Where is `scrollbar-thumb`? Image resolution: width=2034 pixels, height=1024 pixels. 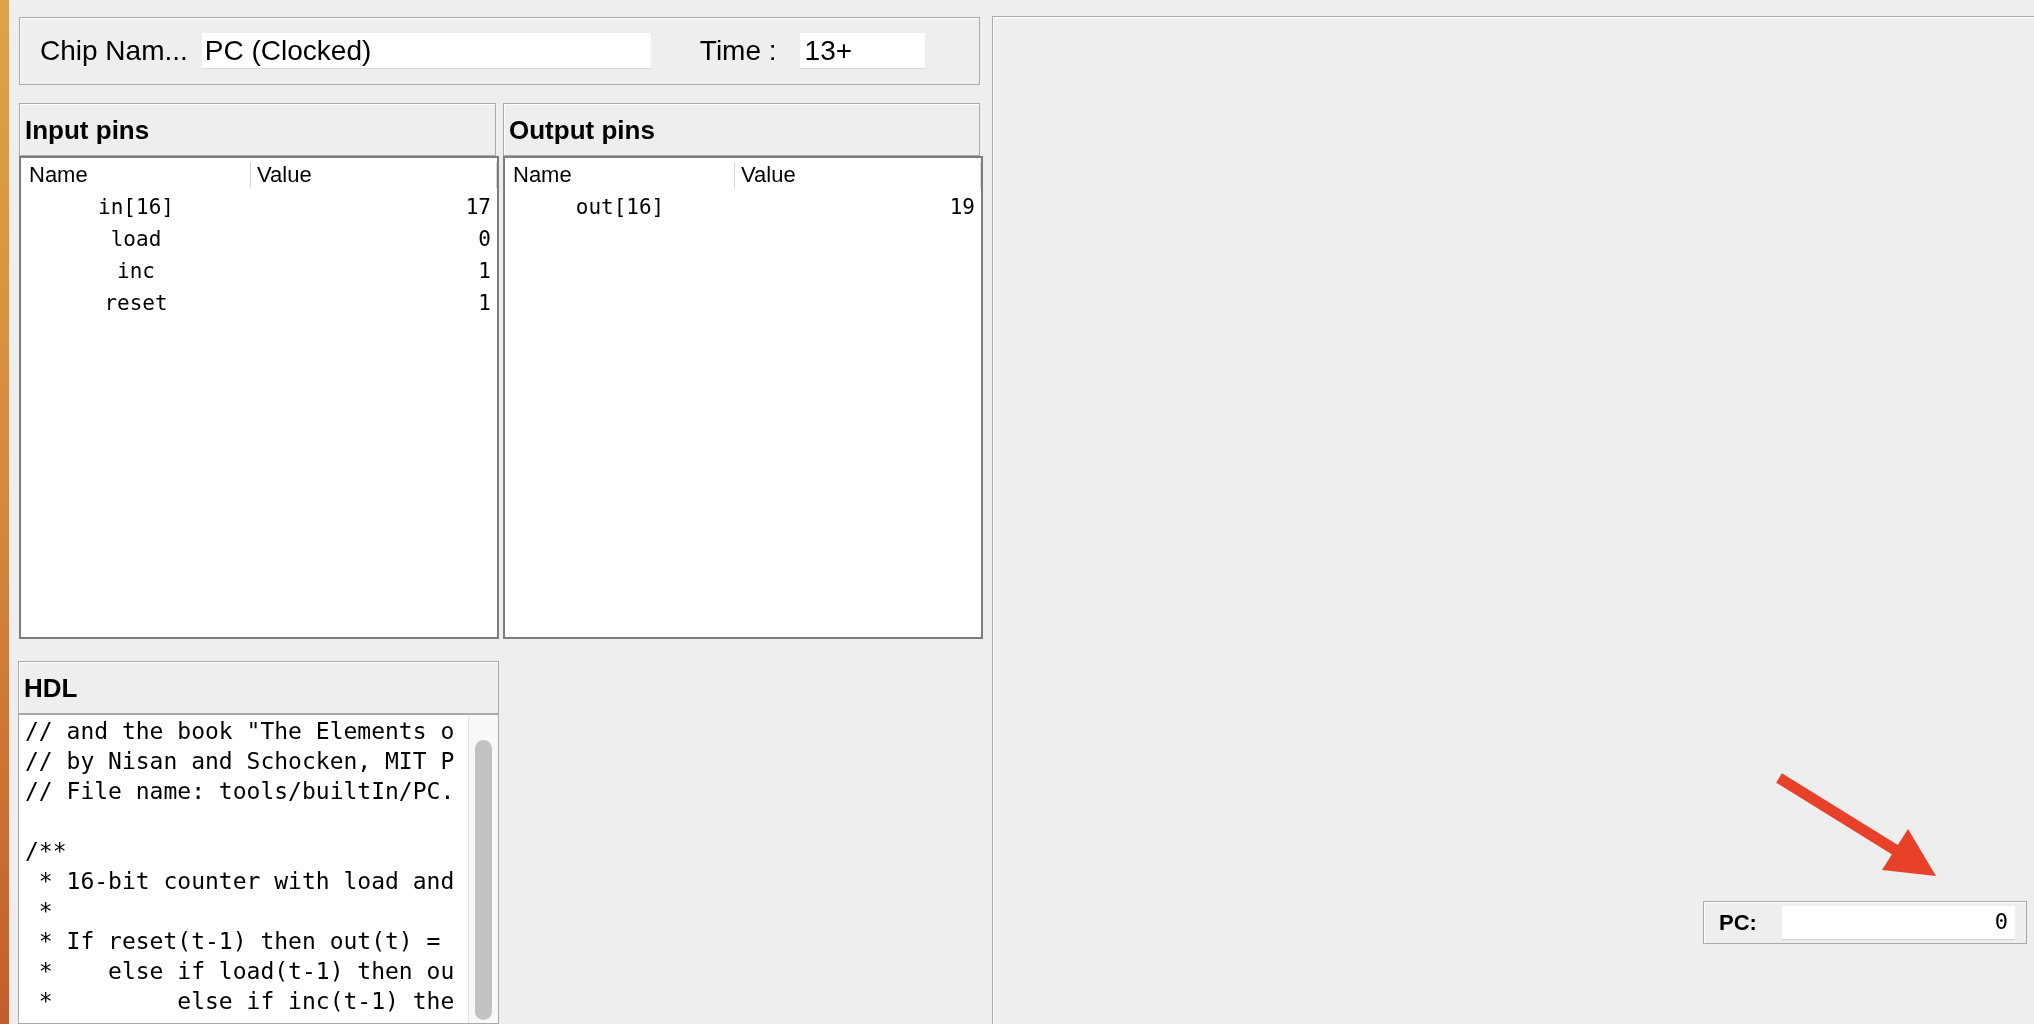 scrollbar-thumb is located at coordinates (483, 880).